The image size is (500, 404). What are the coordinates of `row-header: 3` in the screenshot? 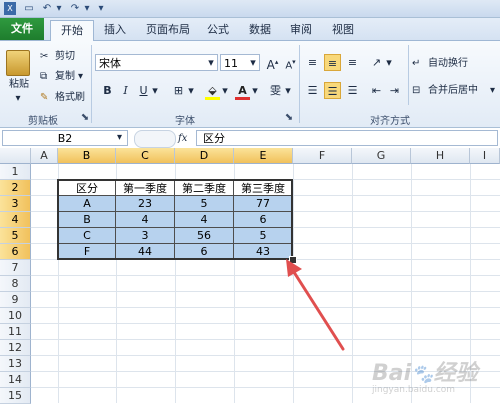 It's located at (15, 204).